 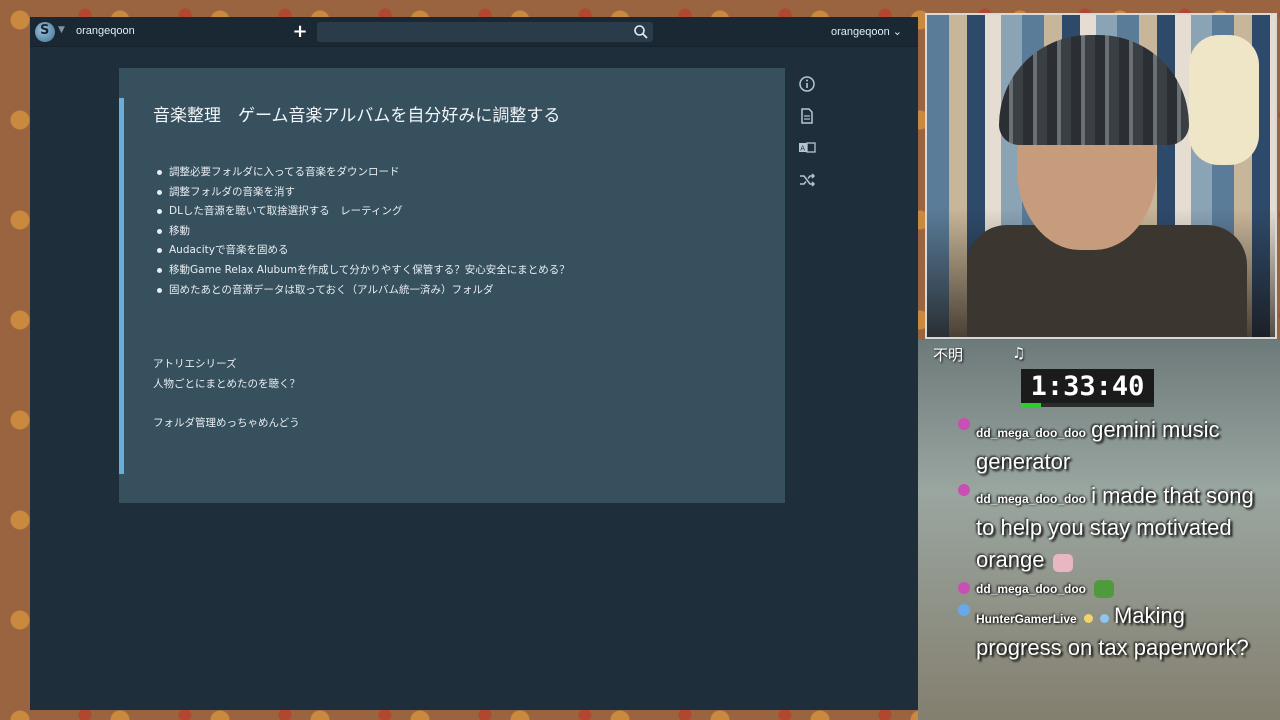 I want to click on note-accent-bar, so click(x=121, y=286).